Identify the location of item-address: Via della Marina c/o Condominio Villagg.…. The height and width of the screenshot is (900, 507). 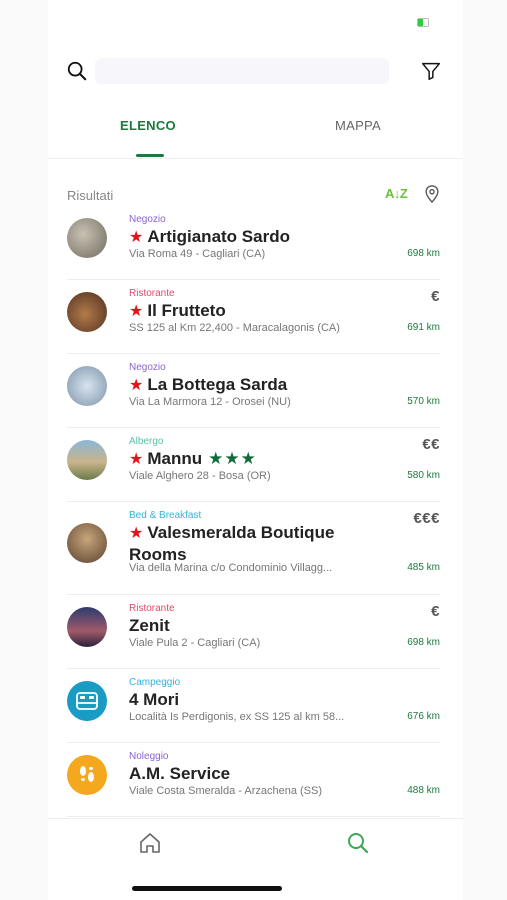
(231, 568).